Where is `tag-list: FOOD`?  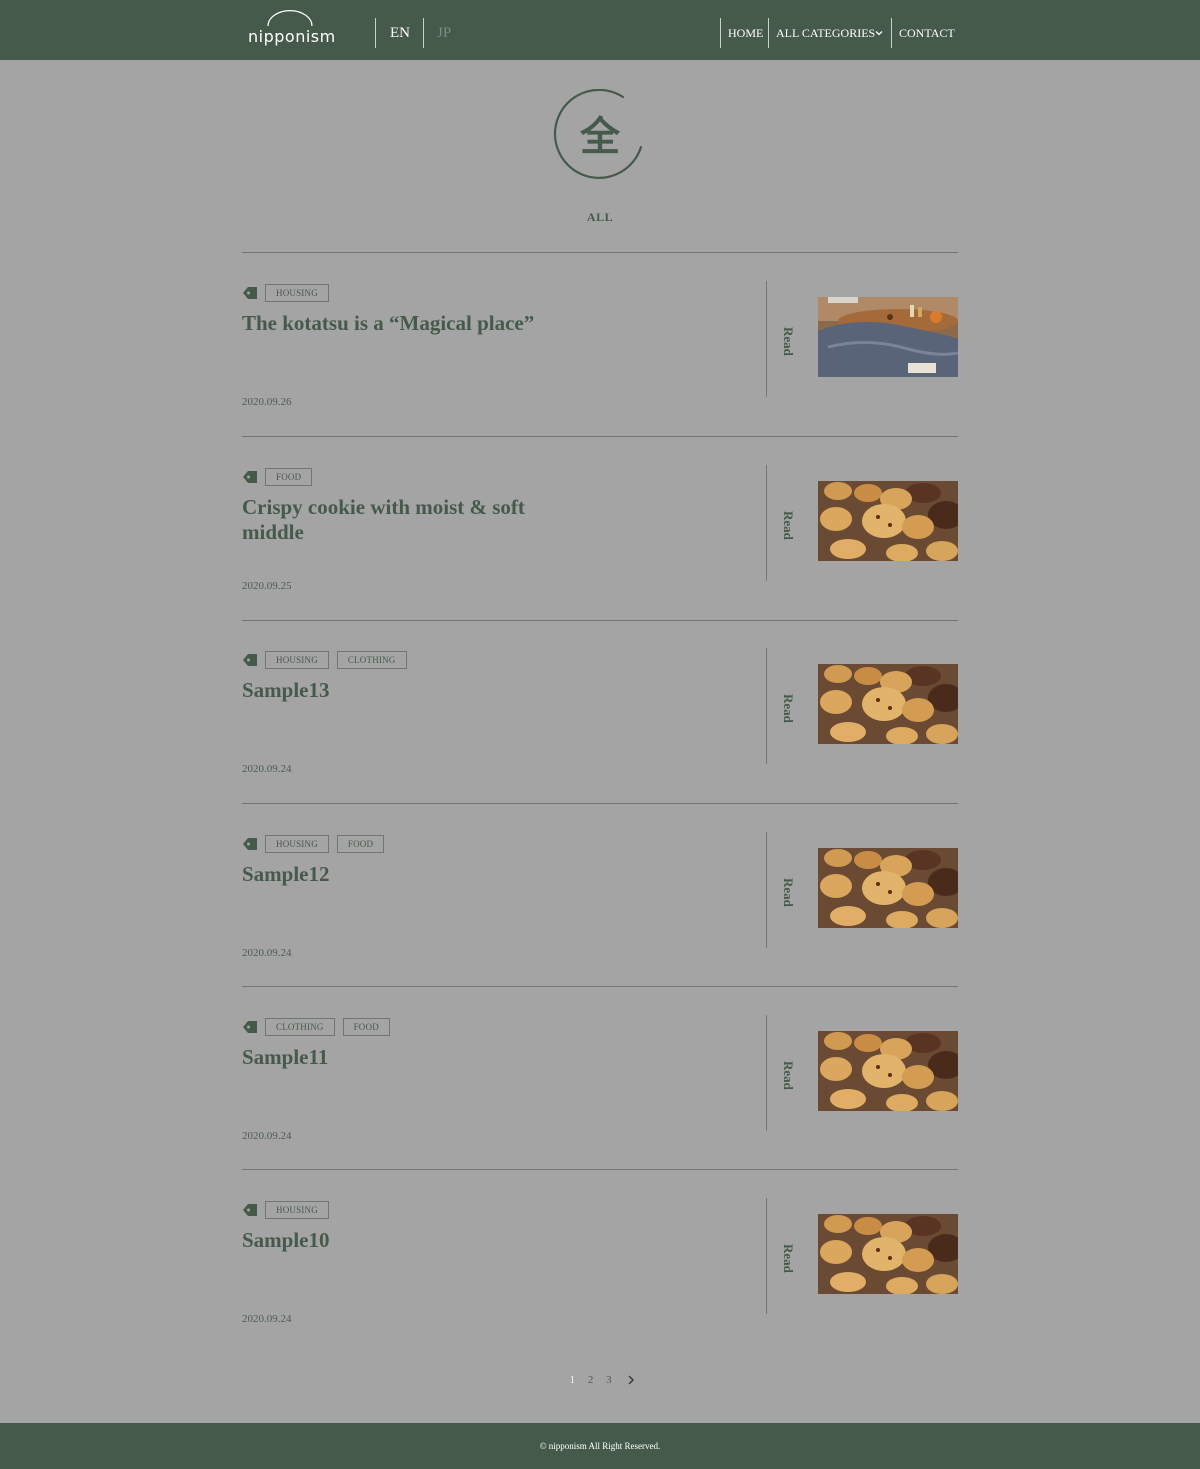
tag-list: FOOD is located at coordinates (289, 477).